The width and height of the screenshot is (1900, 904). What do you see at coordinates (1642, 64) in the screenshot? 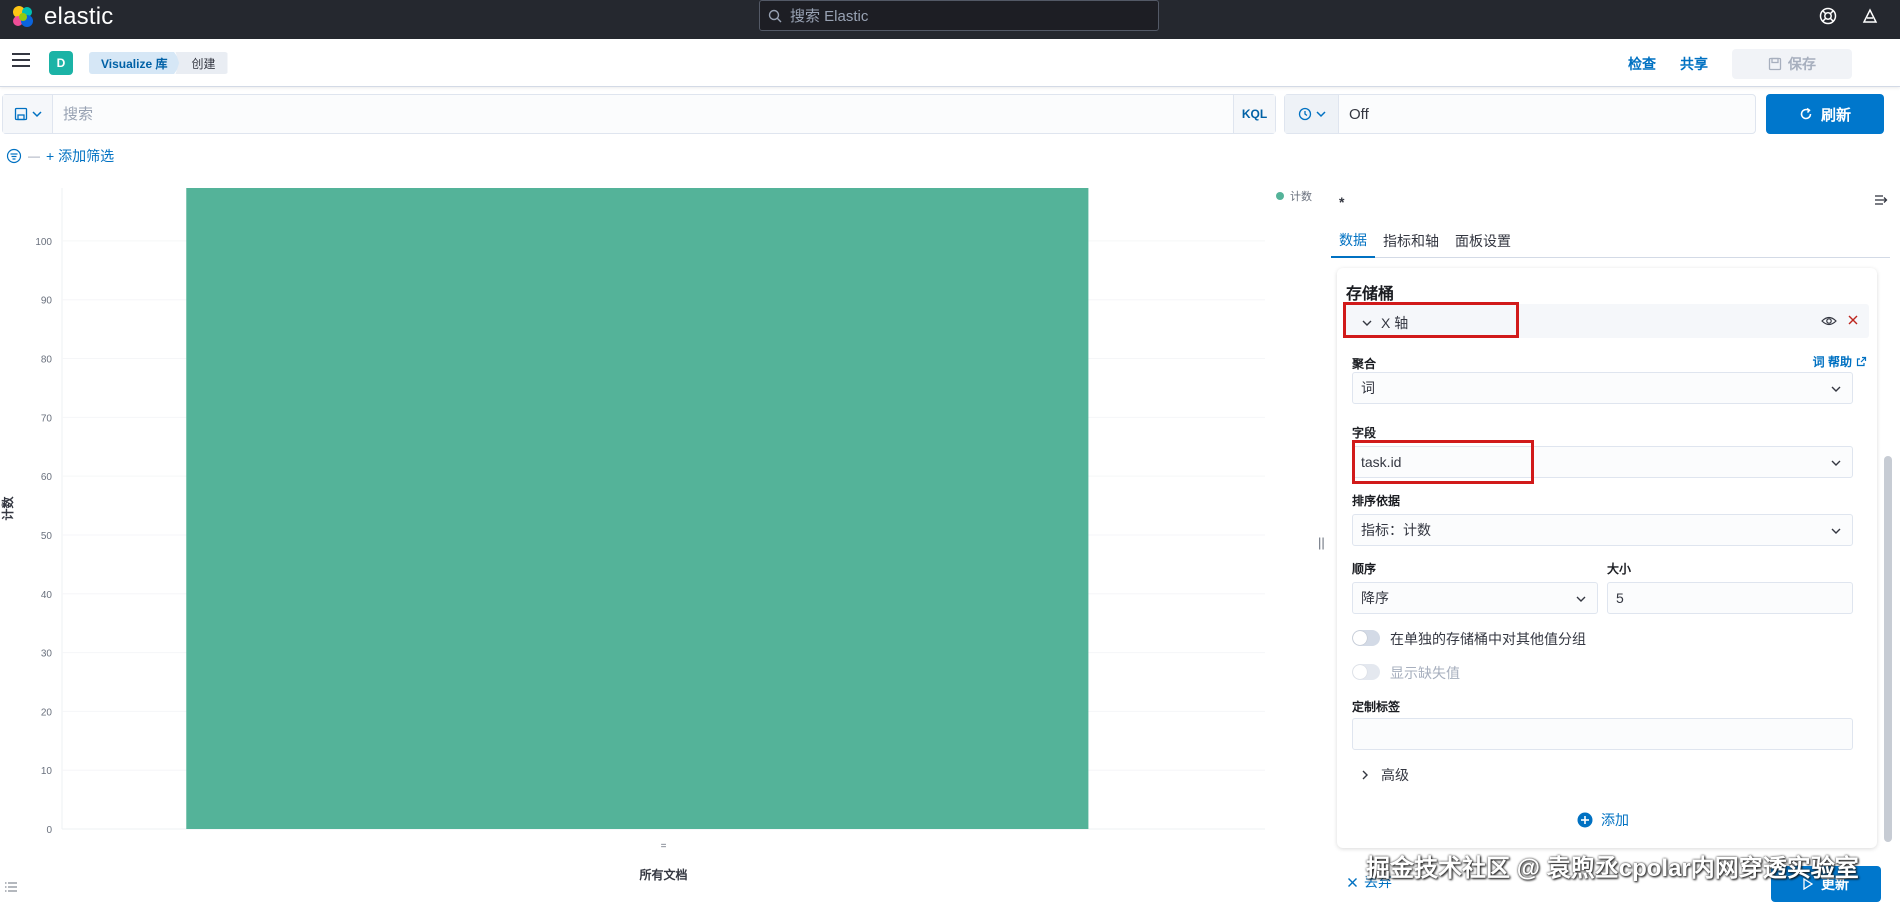
I see `inspect-button: 检查` at bounding box center [1642, 64].